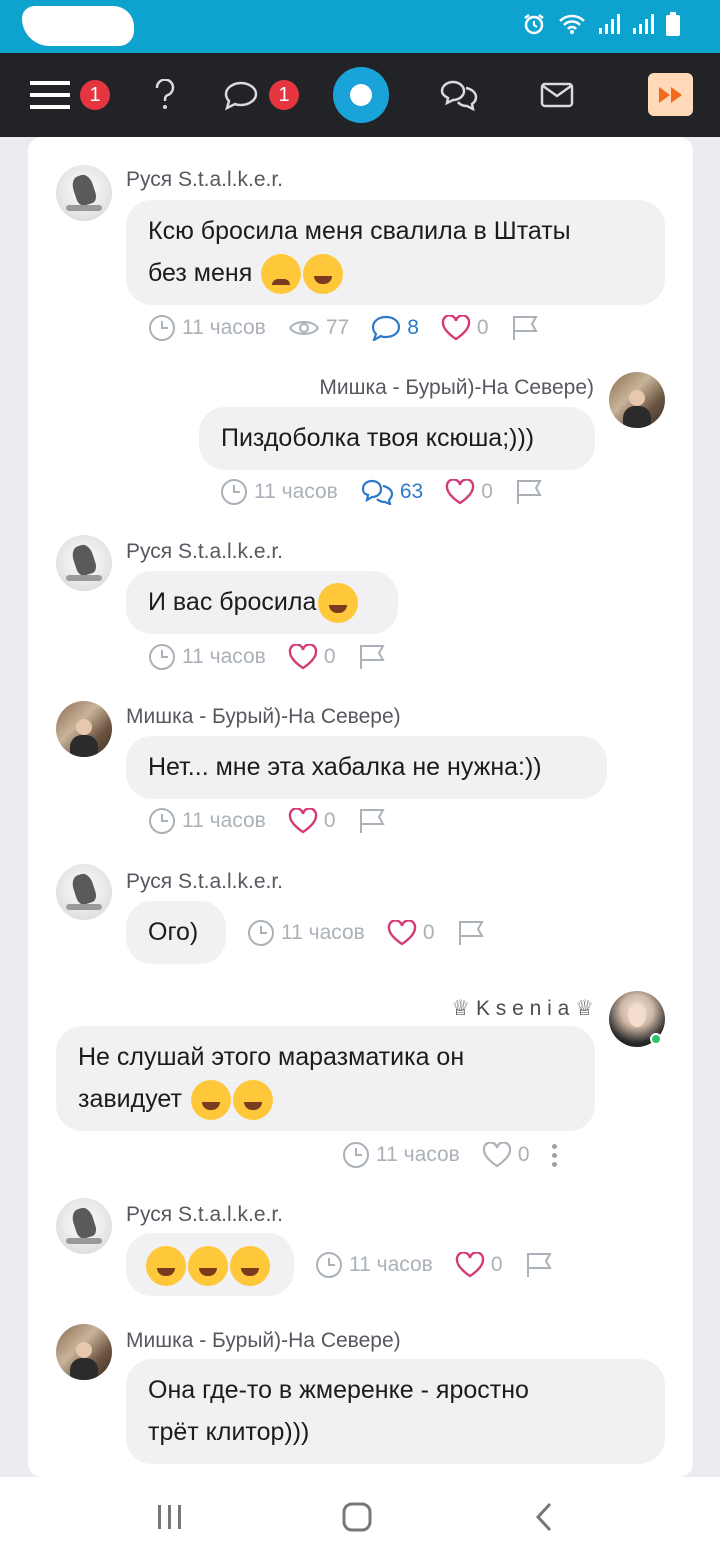 The image size is (720, 1560). What do you see at coordinates (281, 274) in the screenshot?
I see `sad-emoji` at bounding box center [281, 274].